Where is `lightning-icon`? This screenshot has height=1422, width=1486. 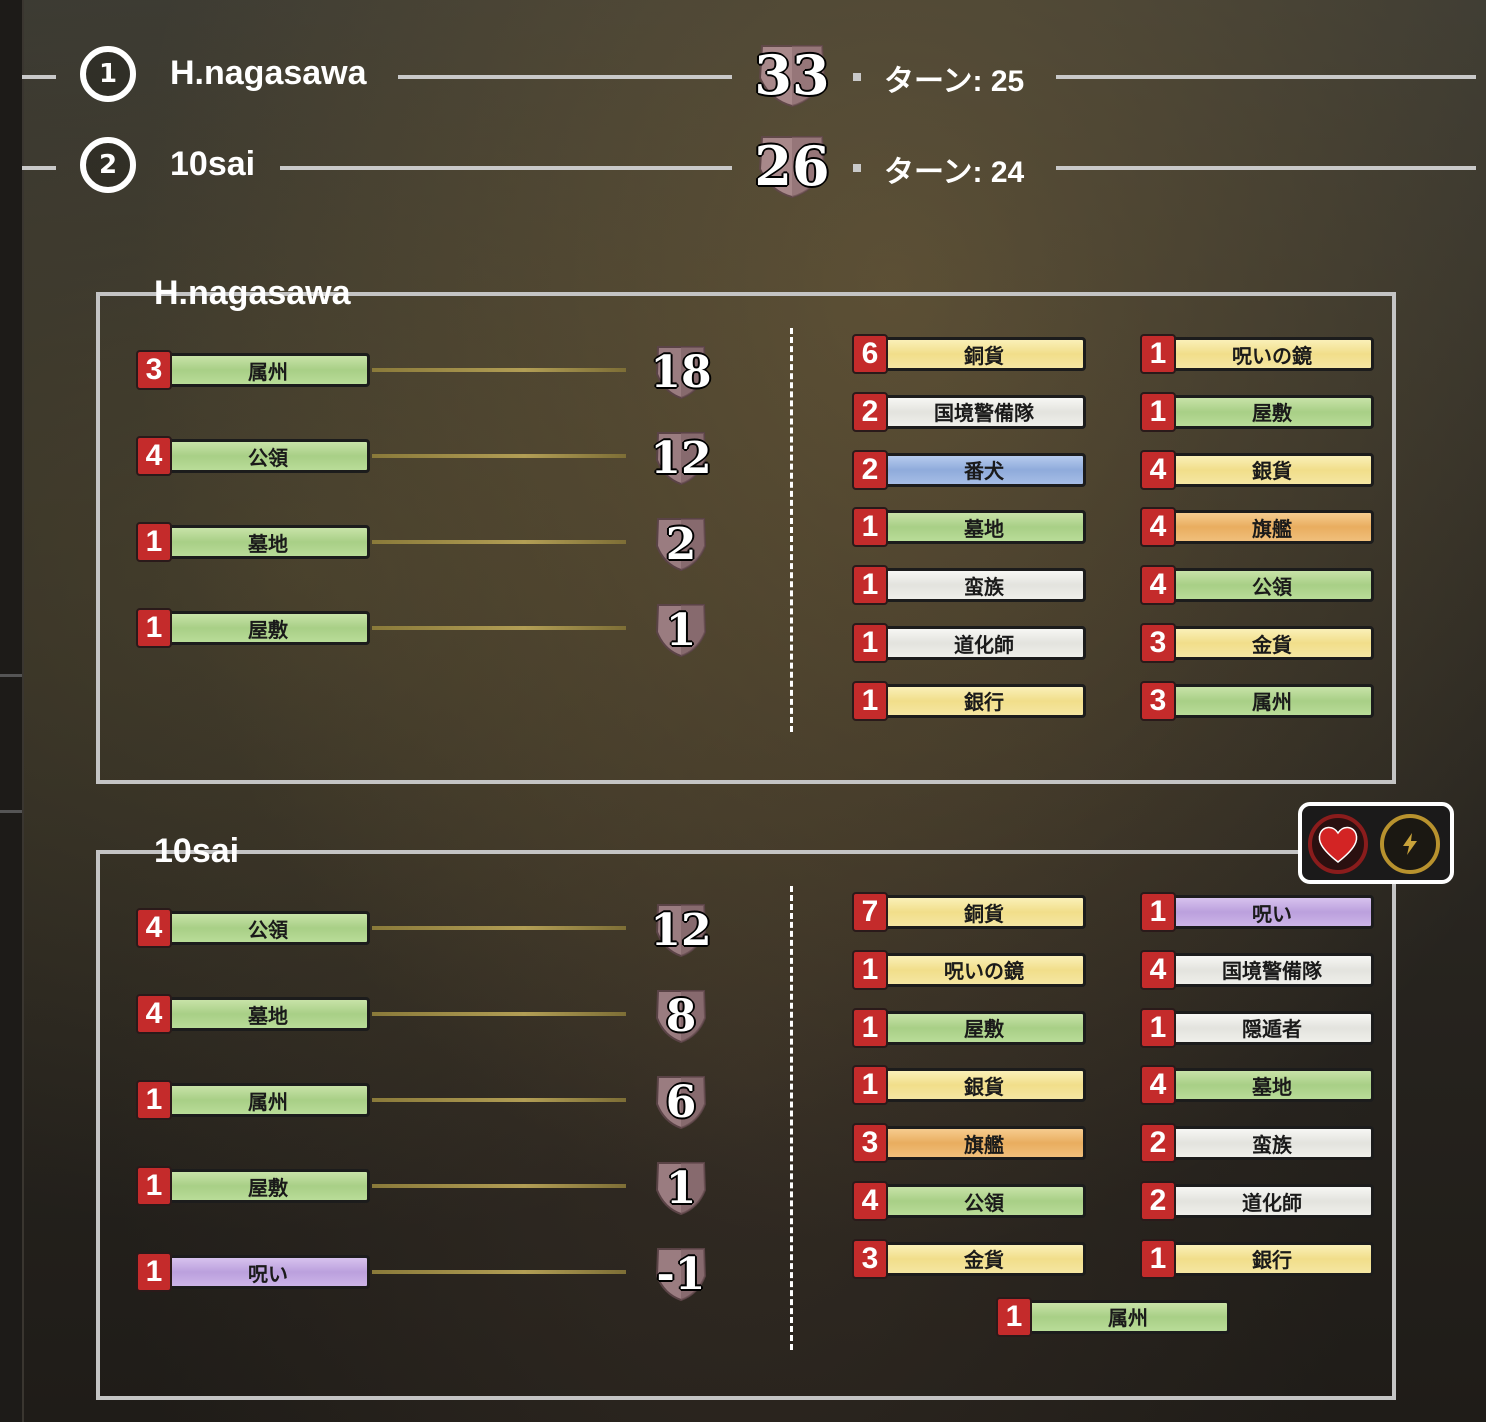
lightning-icon is located at coordinates (1410, 844).